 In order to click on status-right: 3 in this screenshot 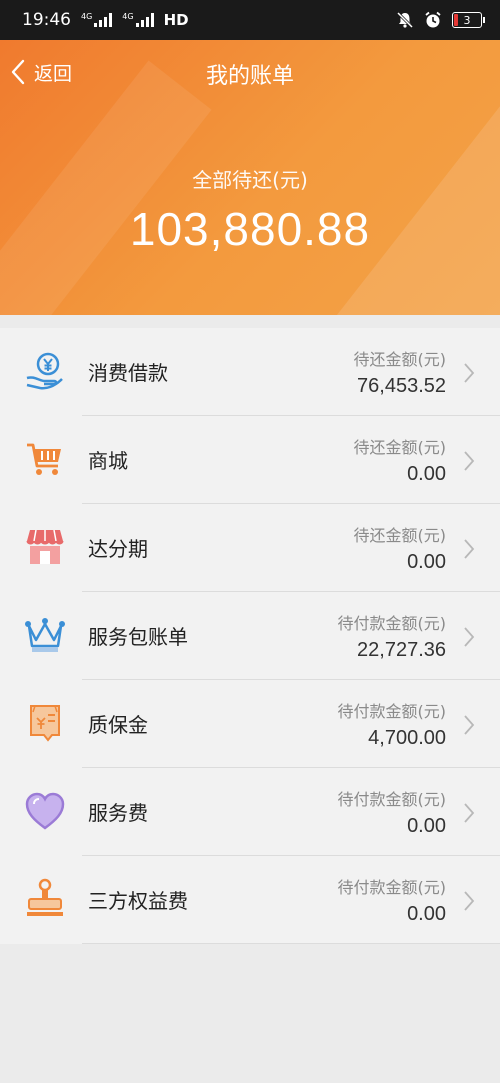, I will do `click(440, 20)`.